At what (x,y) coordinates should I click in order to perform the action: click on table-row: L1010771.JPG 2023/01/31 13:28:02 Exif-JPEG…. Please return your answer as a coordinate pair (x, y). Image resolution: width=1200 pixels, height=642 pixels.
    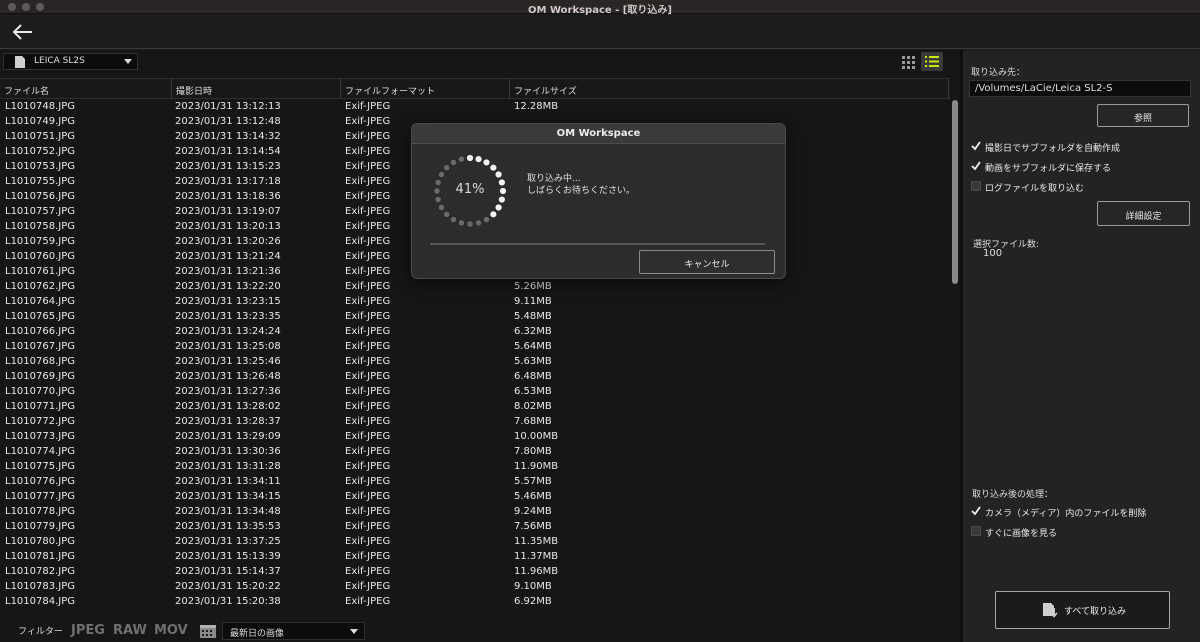
    Looking at the image, I should click on (475, 407).